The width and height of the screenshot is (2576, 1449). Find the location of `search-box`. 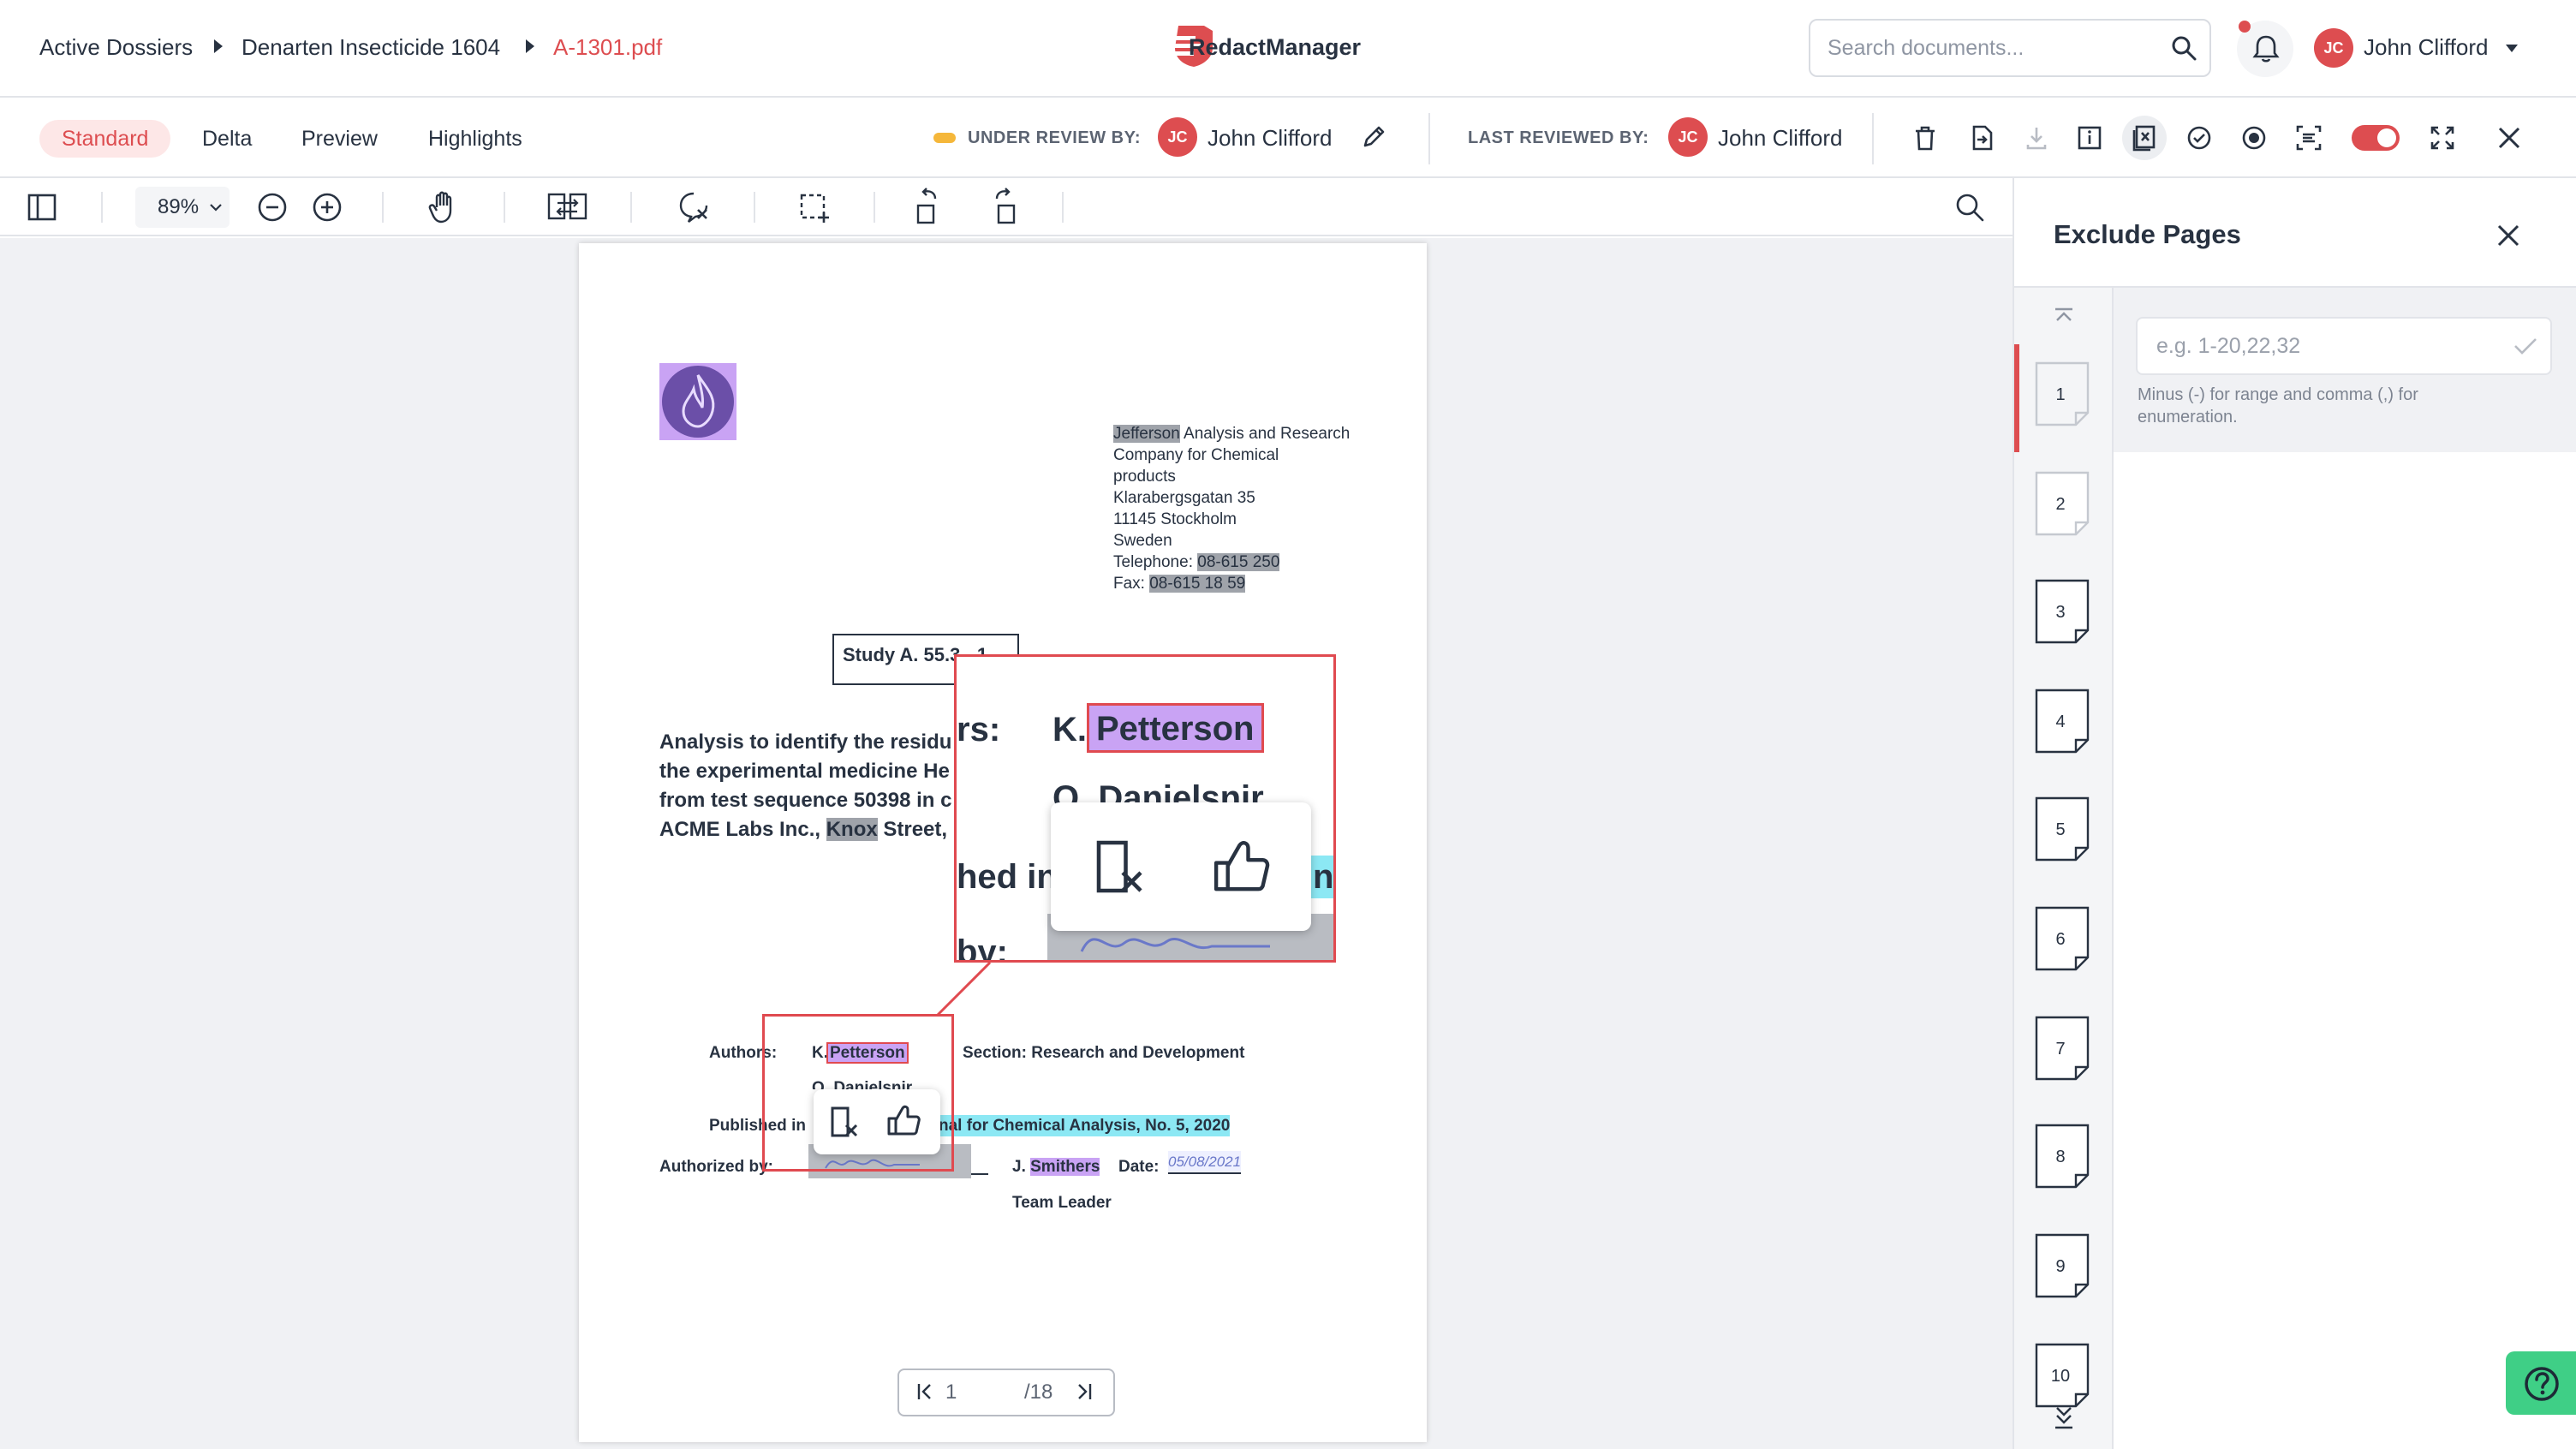

search-box is located at coordinates (2010, 48).